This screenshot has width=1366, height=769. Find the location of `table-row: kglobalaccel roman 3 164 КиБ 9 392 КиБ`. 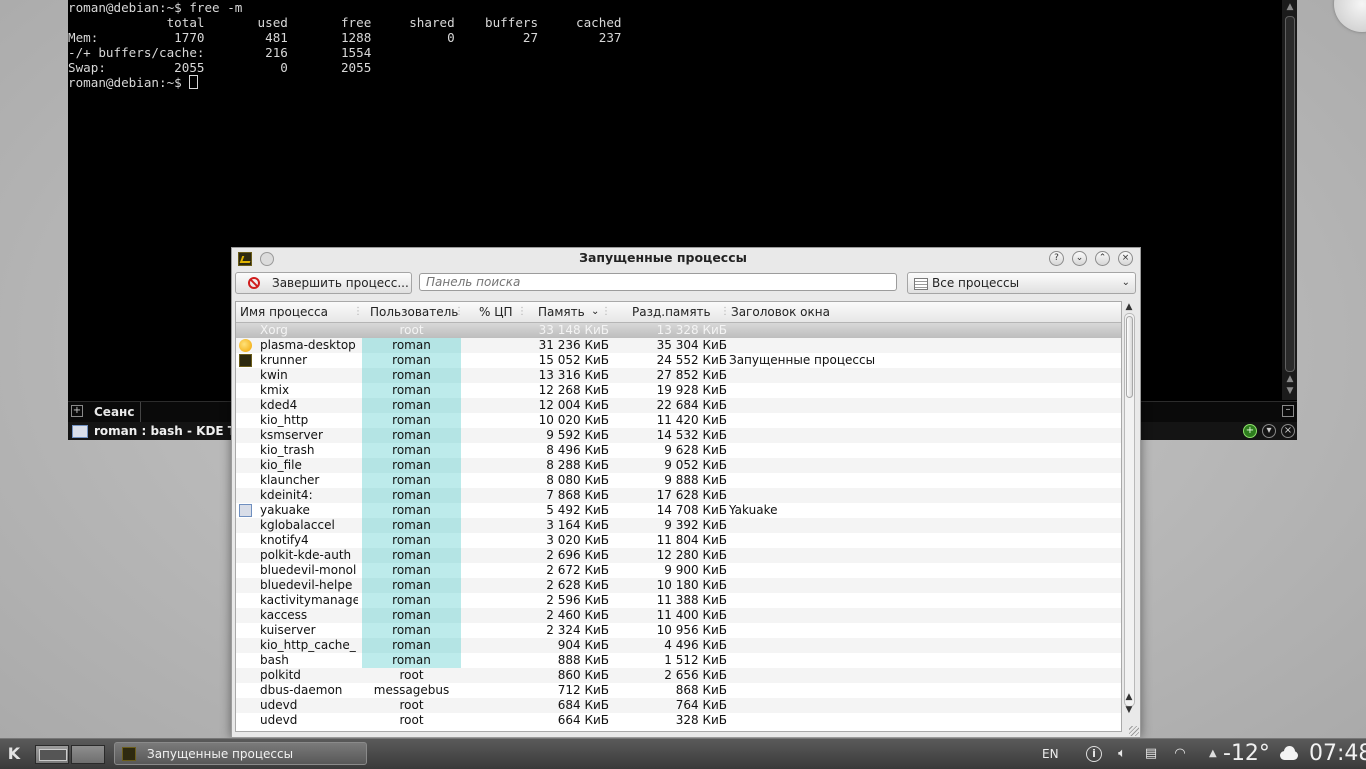

table-row: kglobalaccel roman 3 164 КиБ 9 392 КиБ is located at coordinates (678, 525).